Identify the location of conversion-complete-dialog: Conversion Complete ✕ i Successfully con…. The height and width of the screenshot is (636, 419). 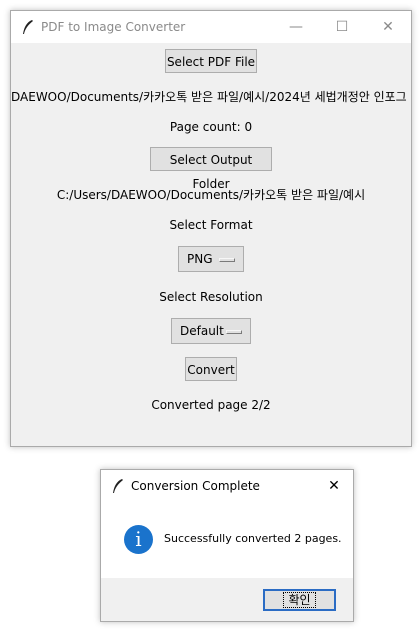
(227, 545).